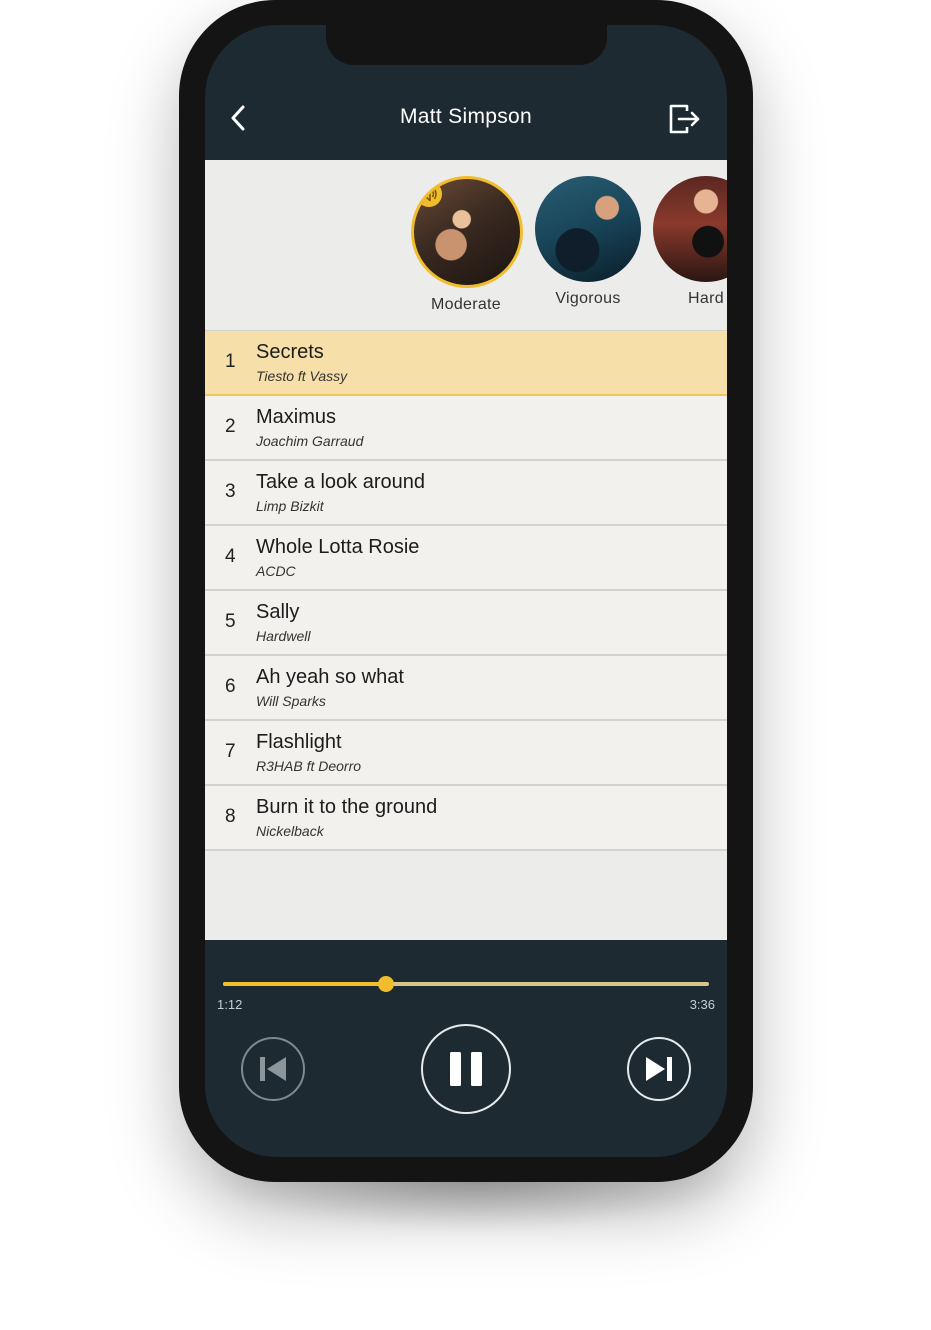 This screenshot has width=931, height=1330. What do you see at coordinates (230, 556) in the screenshot?
I see `track-number: 4` at bounding box center [230, 556].